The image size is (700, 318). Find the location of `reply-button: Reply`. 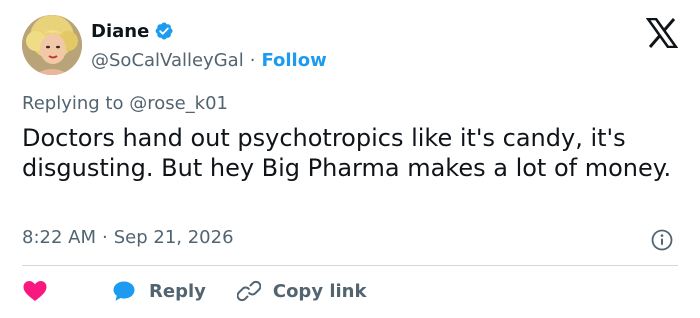

reply-button: Reply is located at coordinates (159, 291).